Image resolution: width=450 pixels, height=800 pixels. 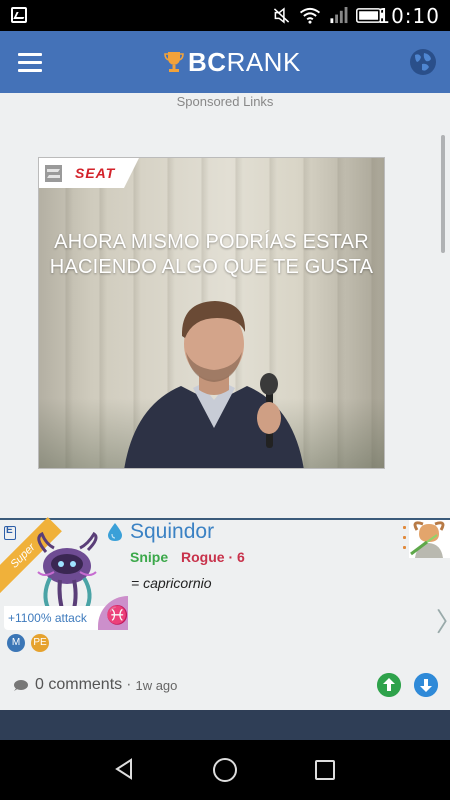 I want to click on badge-m: M, so click(x=16, y=643).